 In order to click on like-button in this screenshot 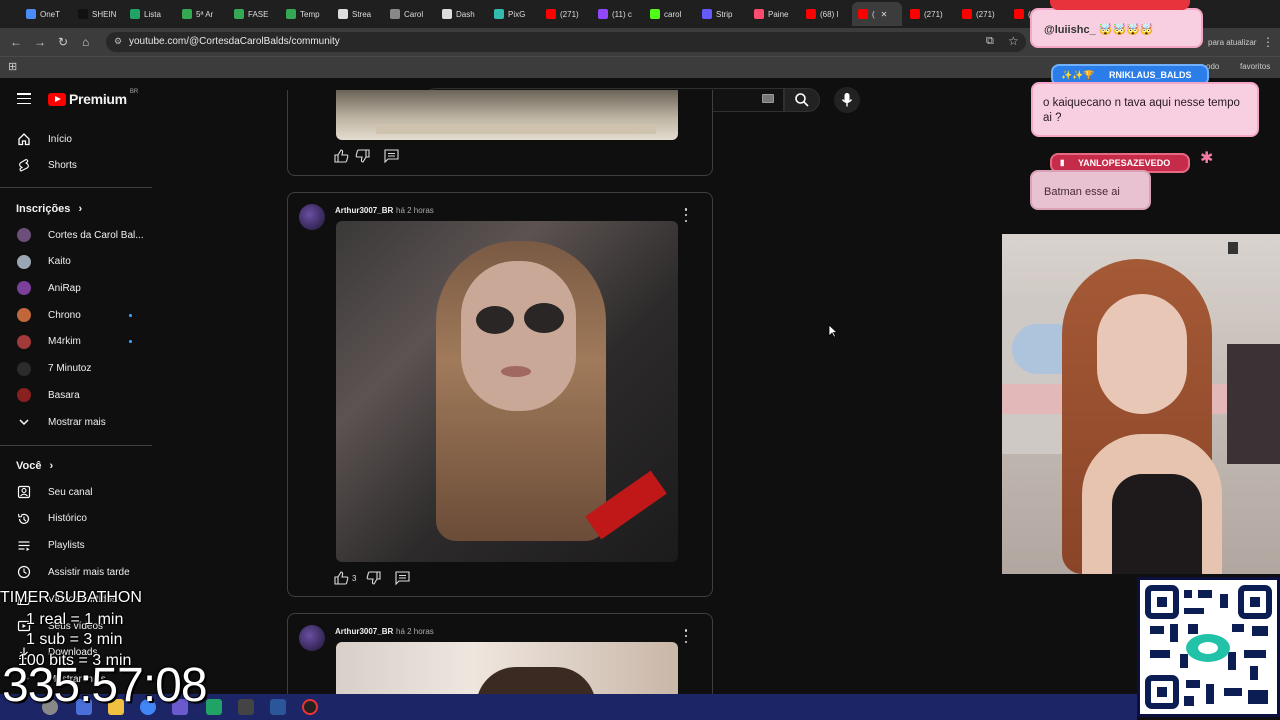, I will do `click(341, 156)`.